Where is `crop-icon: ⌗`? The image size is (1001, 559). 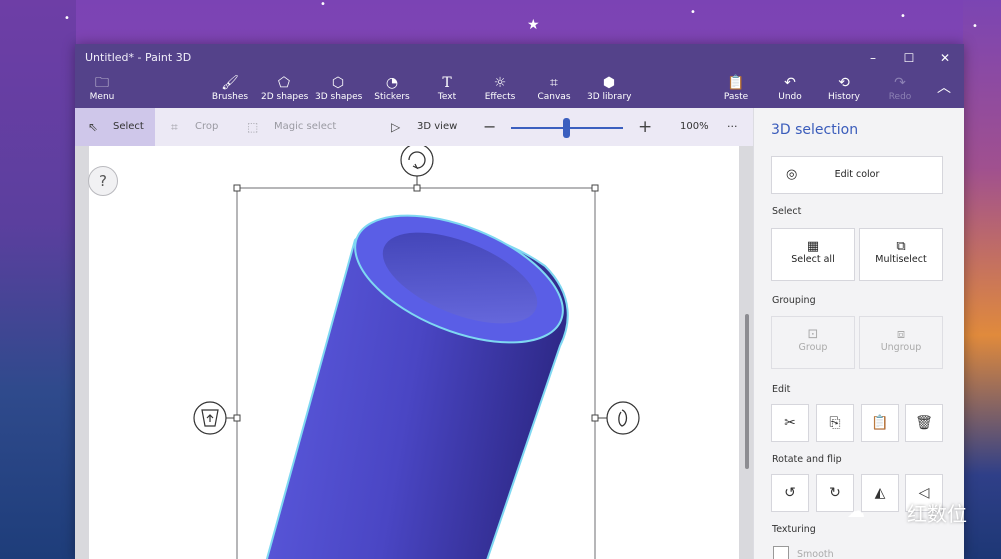
crop-icon: ⌗ is located at coordinates (174, 127).